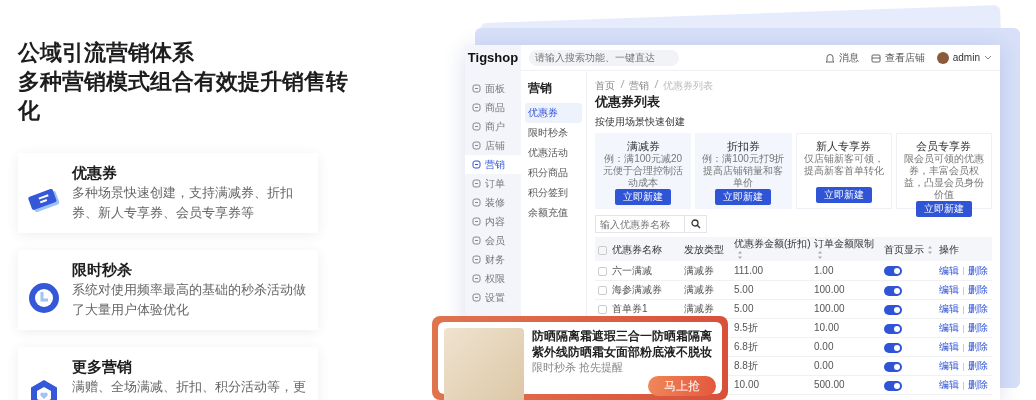 Image resolution: width=1036 pixels, height=400 pixels. I want to click on store-icon, so click(875, 57).